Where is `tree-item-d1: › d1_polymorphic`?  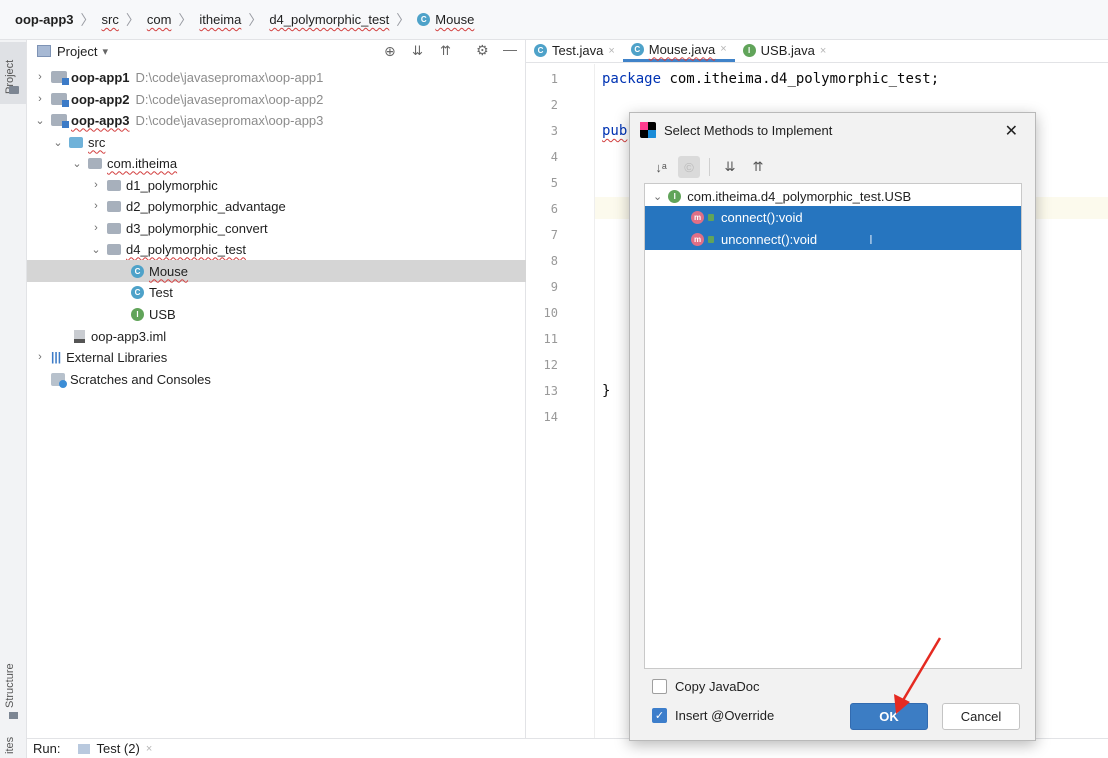
tree-item-d1: › d1_polymorphic is located at coordinates (276, 185).